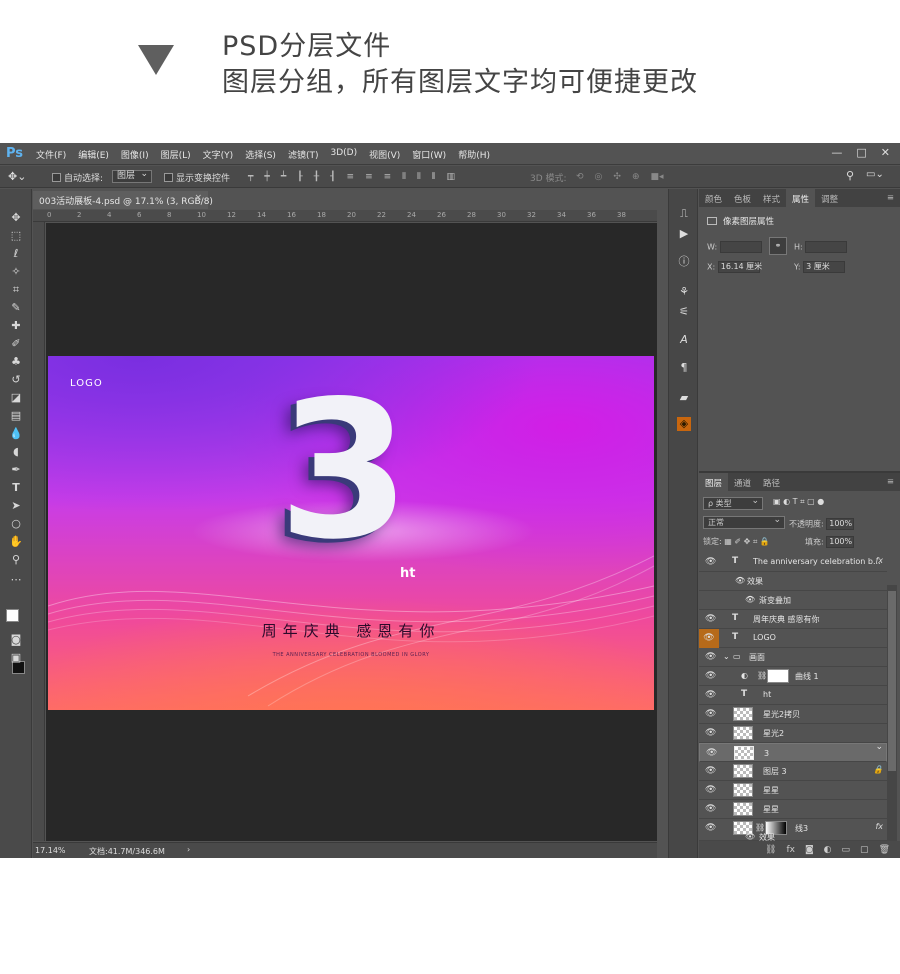 Image resolution: width=900 pixels, height=974 pixels. What do you see at coordinates (343, 154) in the screenshot?
I see `menu-3d: 3D(D)` at bounding box center [343, 154].